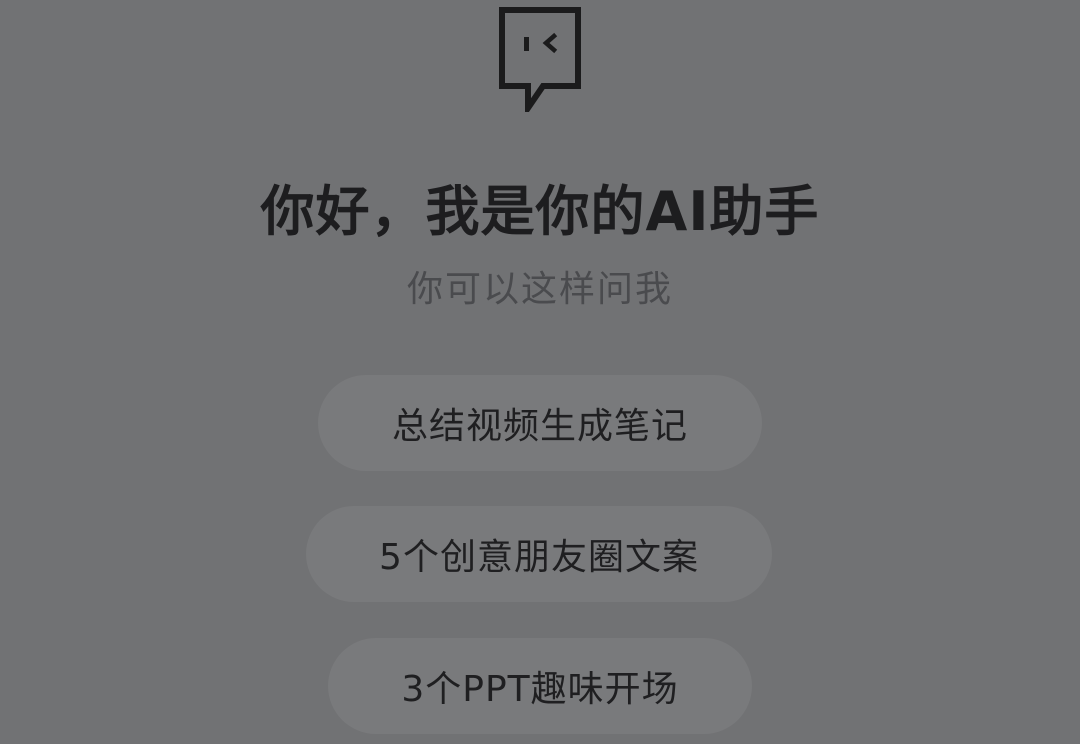  Describe the element at coordinates (540, 686) in the screenshot. I see `suggestion-ppt-opening-button: 3个PPT趣味开场` at that location.